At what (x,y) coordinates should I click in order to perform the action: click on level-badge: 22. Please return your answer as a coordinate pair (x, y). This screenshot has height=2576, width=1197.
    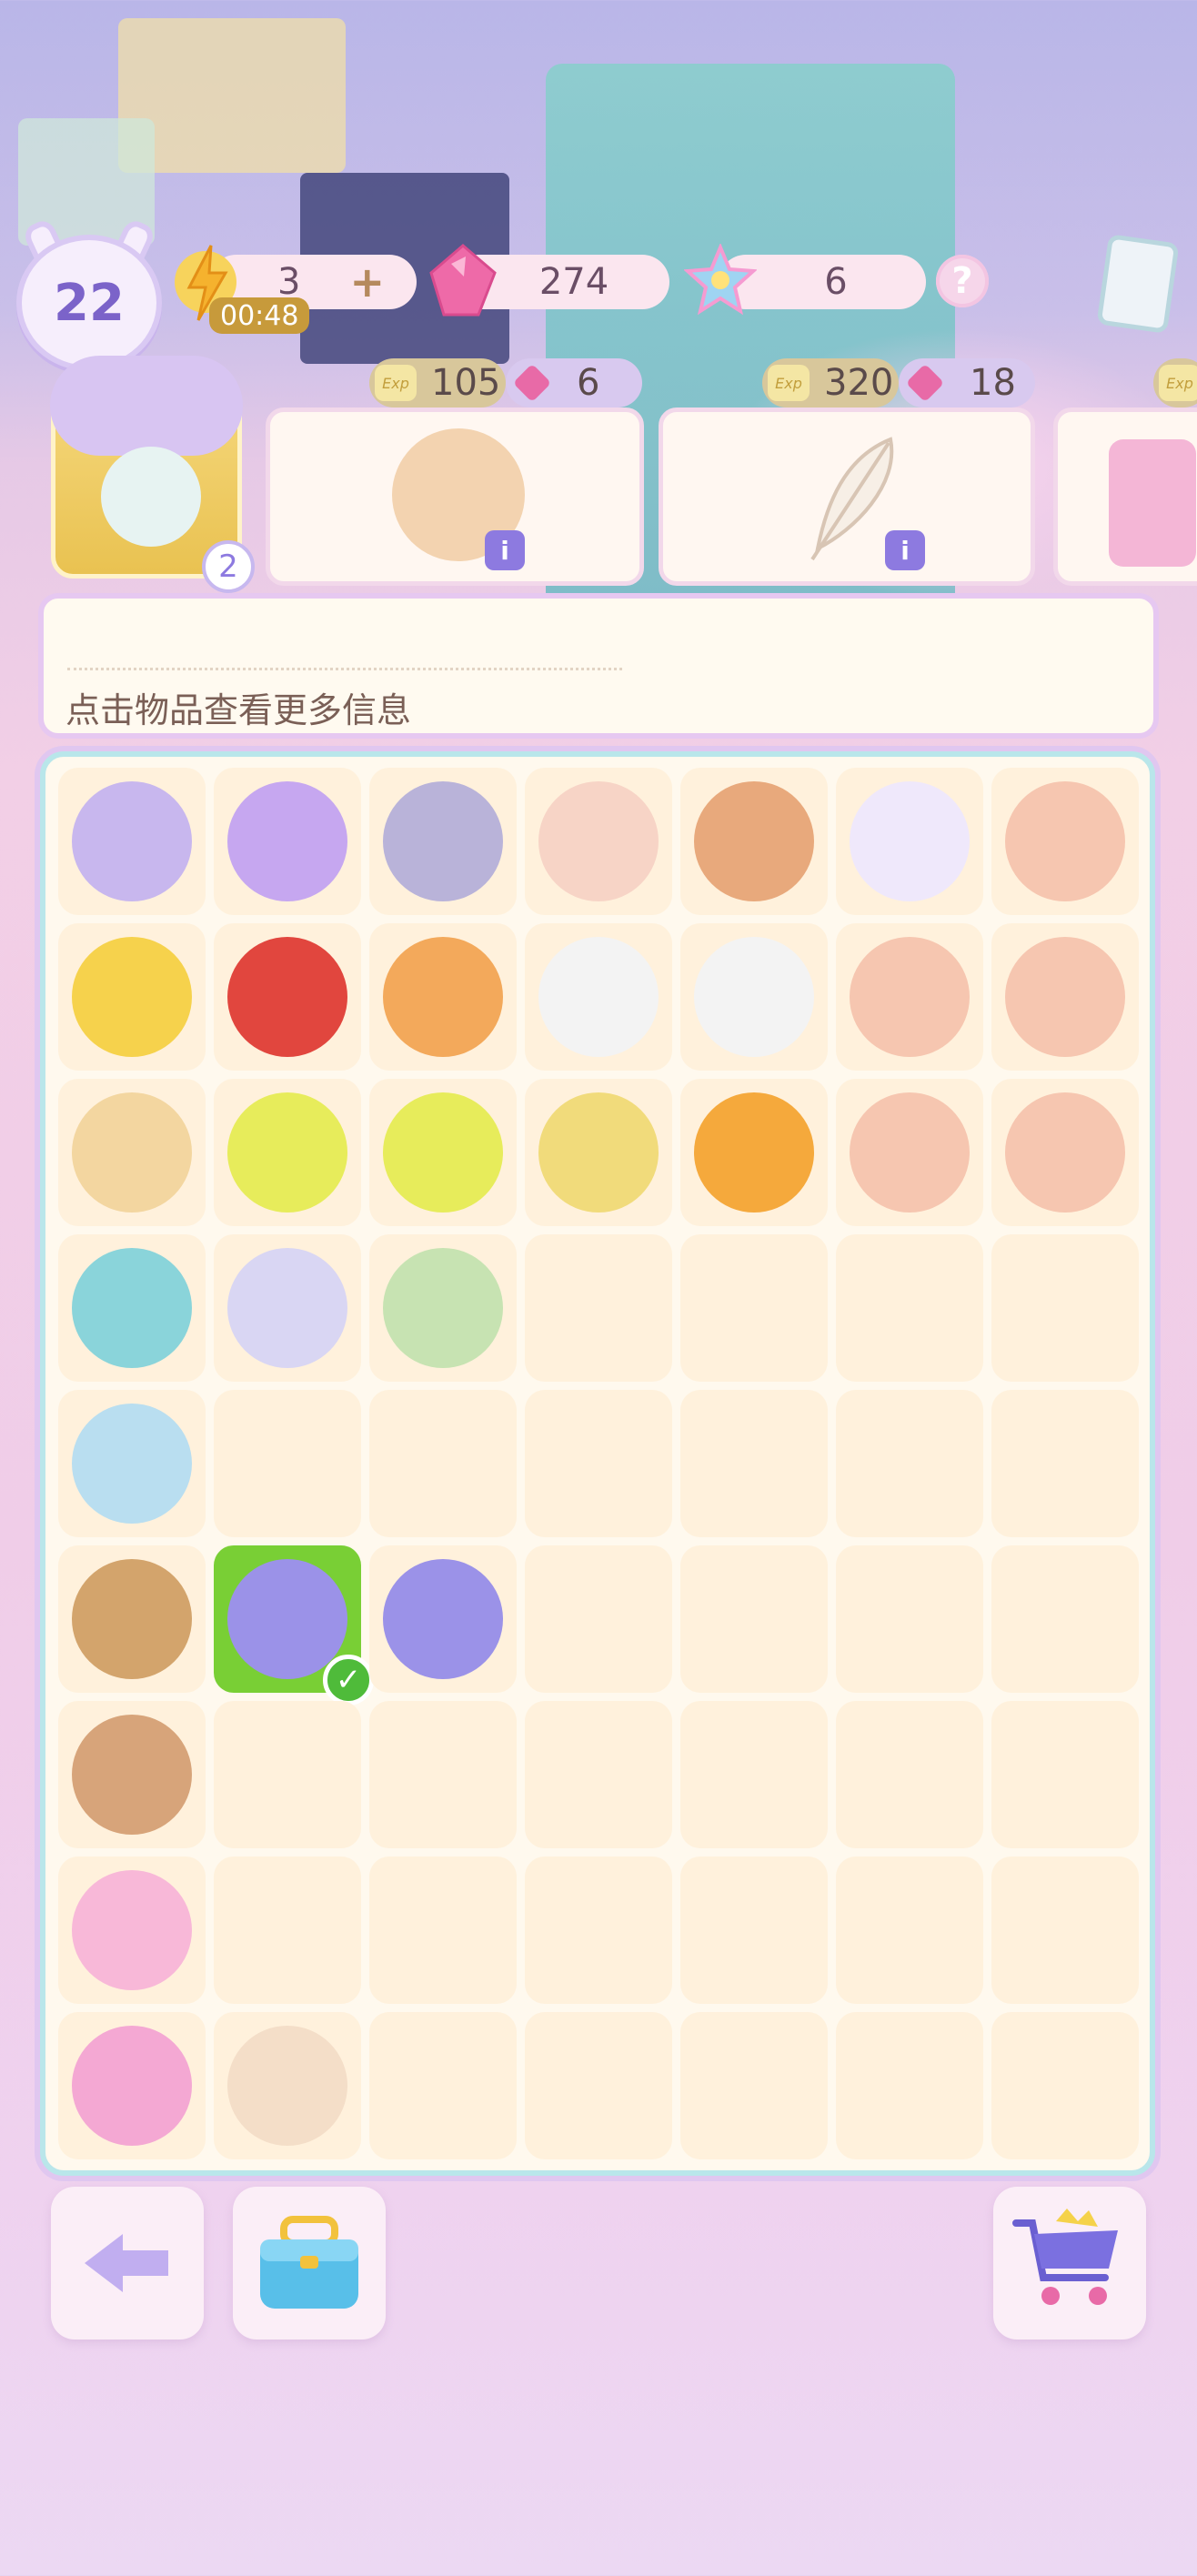
    Looking at the image, I should click on (89, 293).